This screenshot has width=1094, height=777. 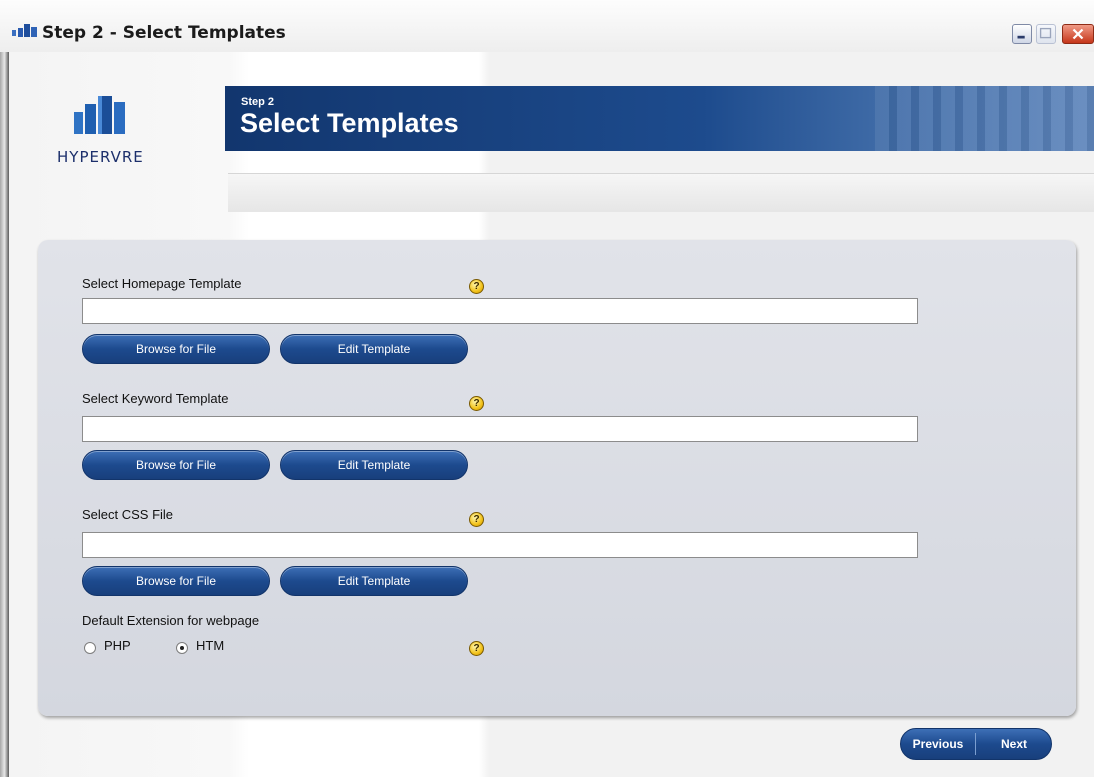 What do you see at coordinates (24, 30) in the screenshot?
I see `app-icon` at bounding box center [24, 30].